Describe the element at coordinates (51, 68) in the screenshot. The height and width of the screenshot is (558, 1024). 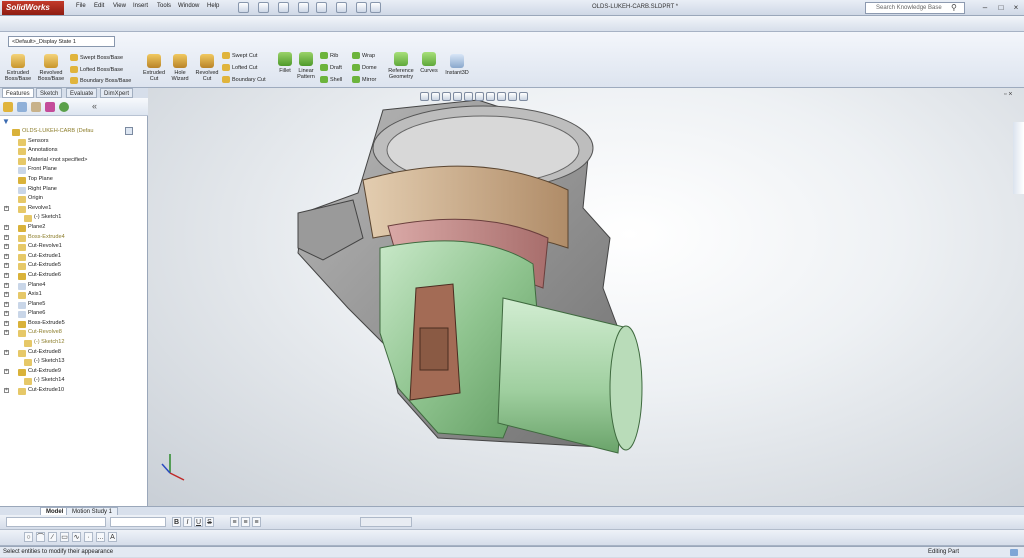
I see `revolved-boss-button: Revolved Boss/Base` at that location.